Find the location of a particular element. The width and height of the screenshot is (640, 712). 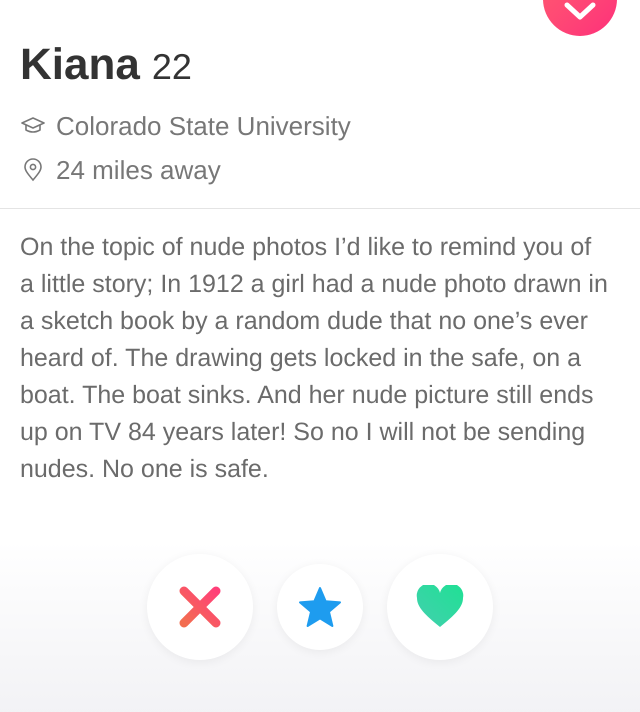

chevron-down-icon is located at coordinates (580, 11).